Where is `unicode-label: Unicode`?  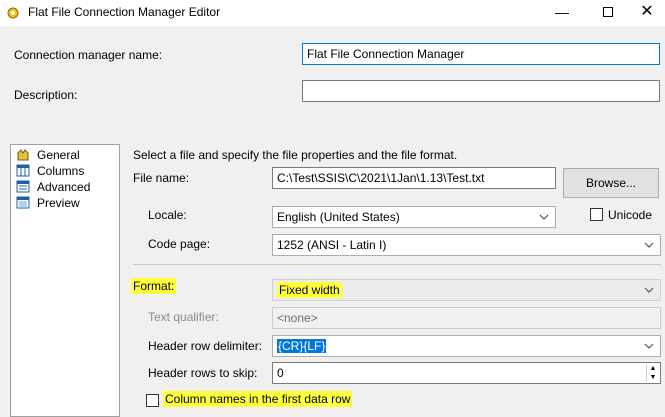
unicode-label: Unicode is located at coordinates (630, 215).